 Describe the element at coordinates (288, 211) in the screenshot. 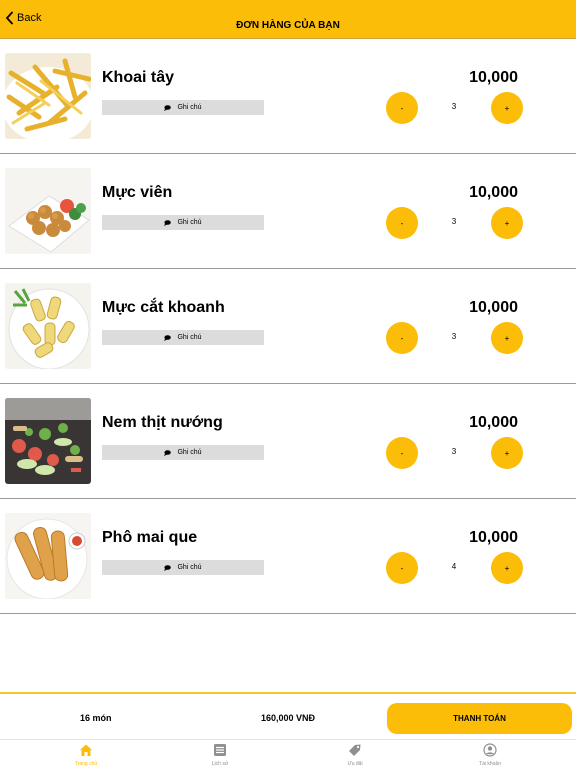

I see `order-item: Mực viên Ghi chú 10,000 - 3 +` at that location.